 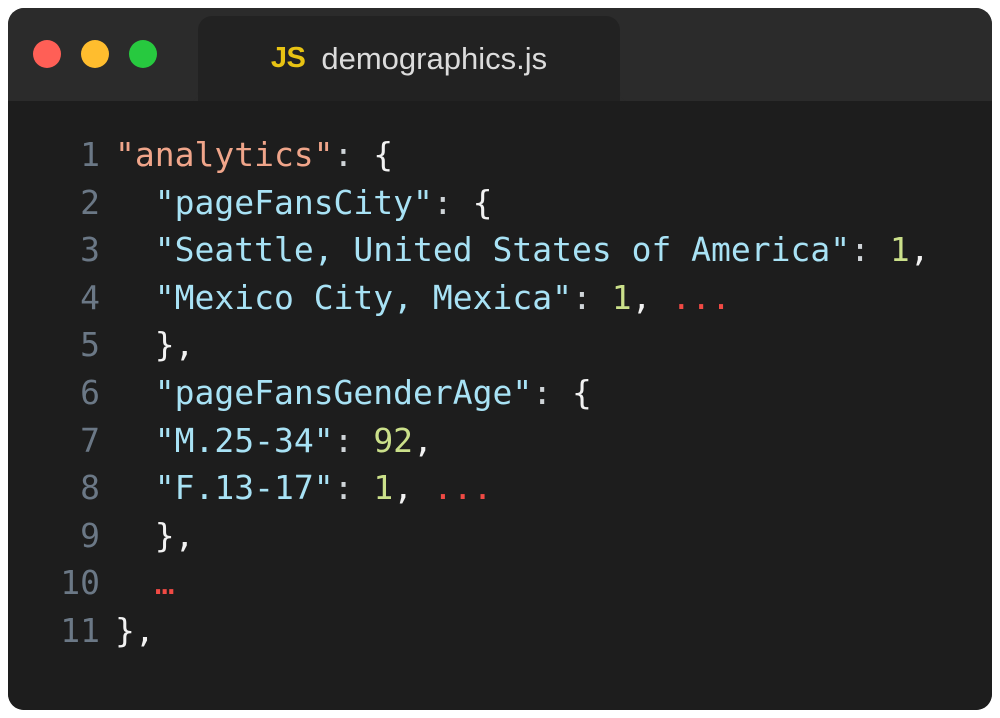 I want to click on traffic-light-controls, so click(x=95, y=54).